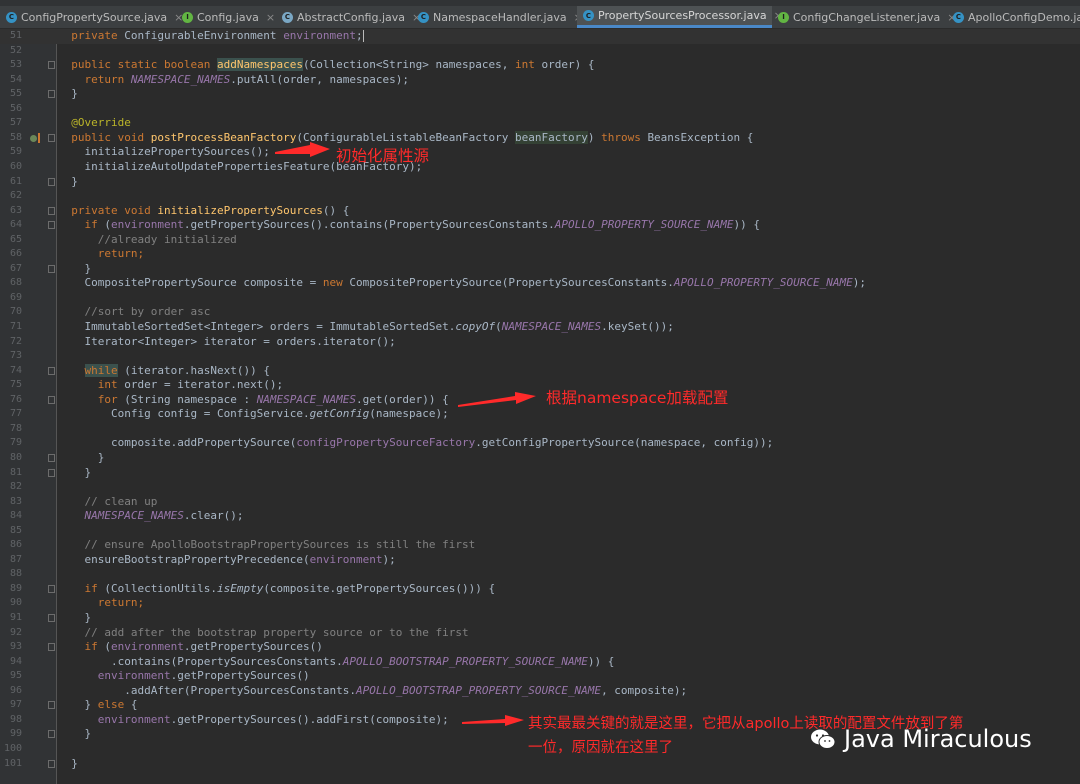 This screenshot has height=784, width=1080. I want to click on annotation-namespace: 根据namespace加载配置, so click(637, 398).